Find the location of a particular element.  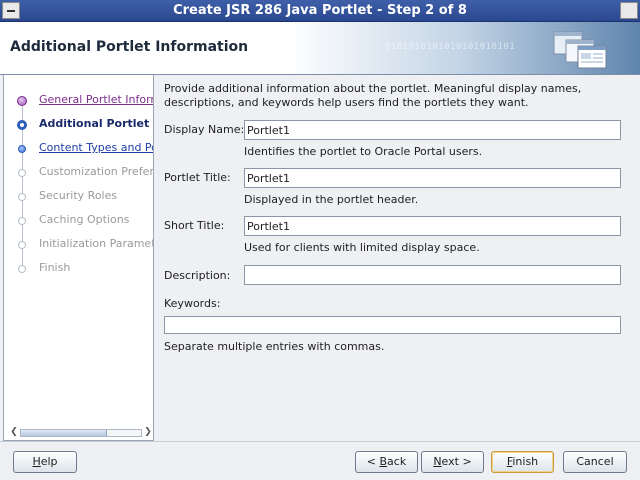

finish-button: Finish is located at coordinates (522, 462).